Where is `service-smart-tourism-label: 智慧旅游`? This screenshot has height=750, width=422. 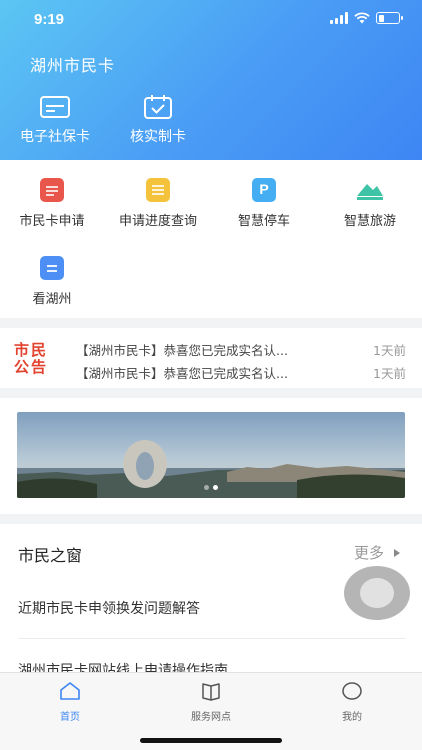 service-smart-tourism-label: 智慧旅游 is located at coordinates (369, 221).